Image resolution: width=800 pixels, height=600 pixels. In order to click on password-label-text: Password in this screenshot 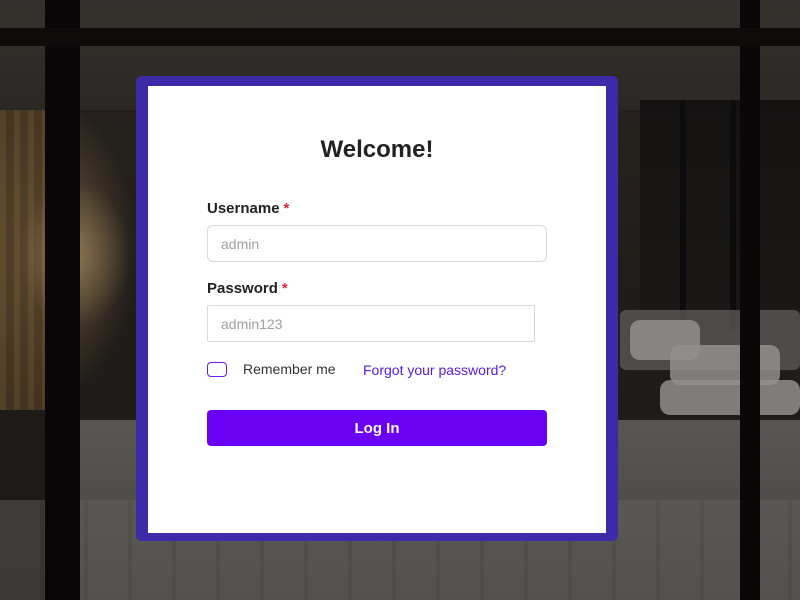, I will do `click(242, 288)`.